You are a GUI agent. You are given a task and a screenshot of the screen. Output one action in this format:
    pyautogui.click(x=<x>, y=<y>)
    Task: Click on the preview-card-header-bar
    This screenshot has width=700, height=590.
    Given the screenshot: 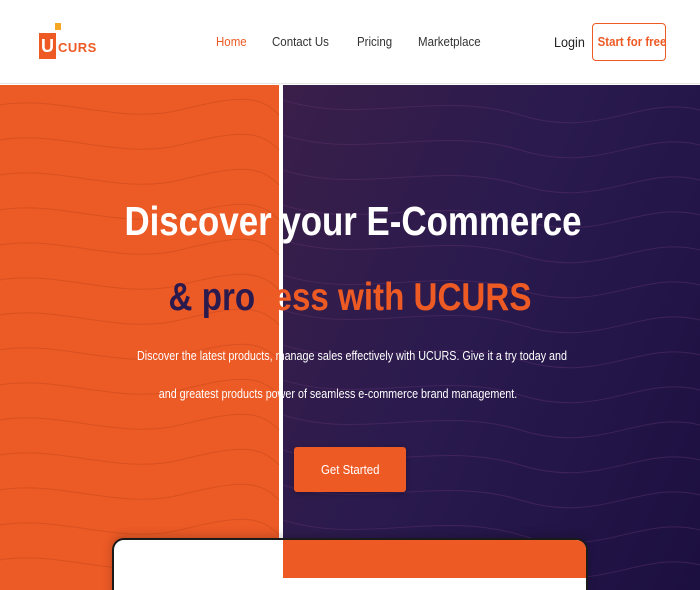 What is the action you would take?
    pyautogui.click(x=434, y=559)
    